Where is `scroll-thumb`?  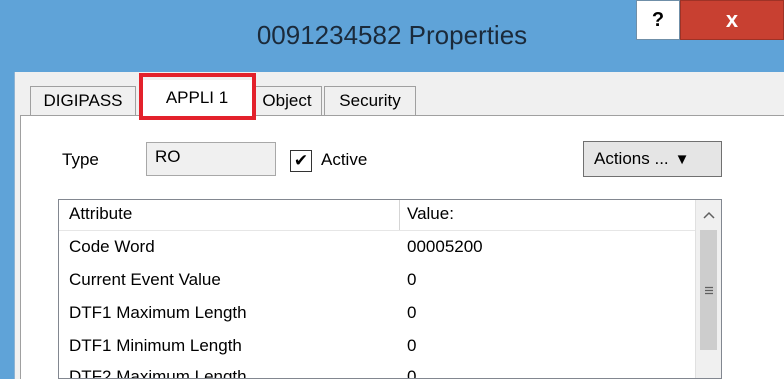
scroll-thumb is located at coordinates (708, 290).